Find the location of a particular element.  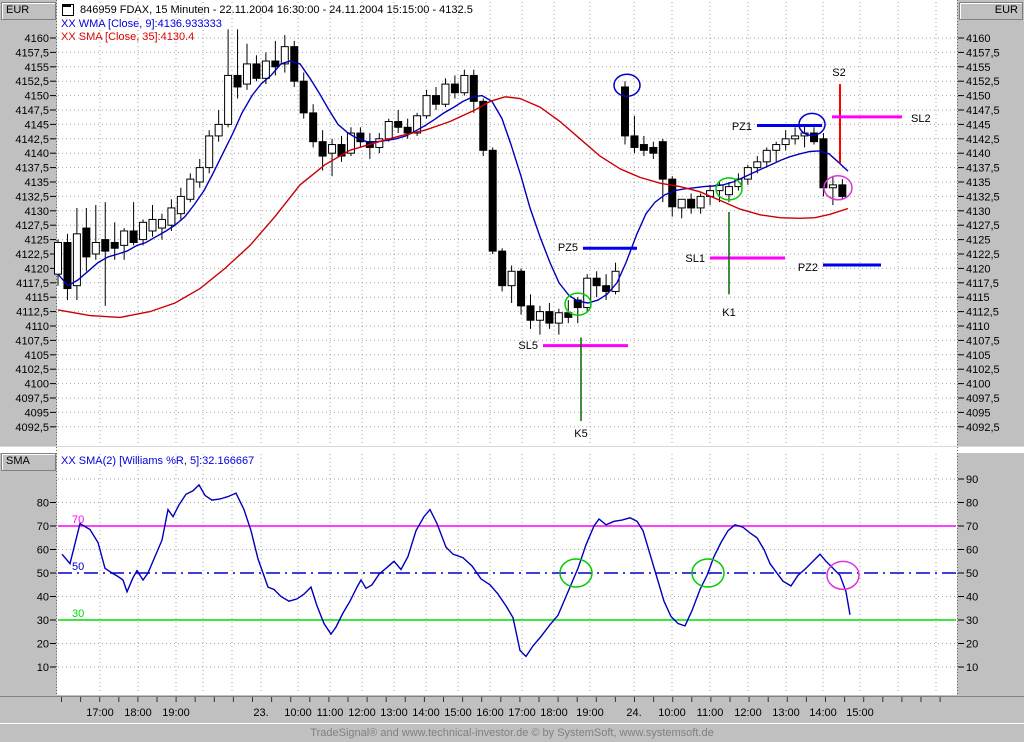

price-axis-label-left: 4155 is located at coordinates (37, 68).